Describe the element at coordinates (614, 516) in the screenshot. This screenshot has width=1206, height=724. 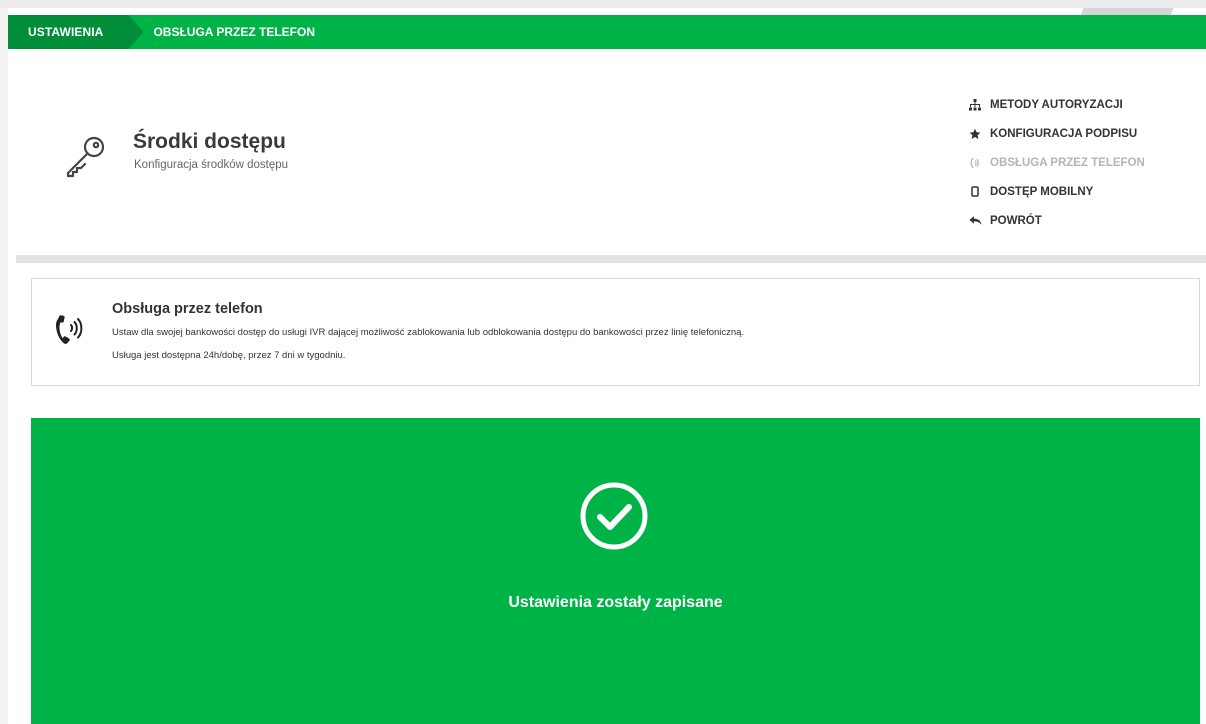
I see `check-circle-icon` at that location.